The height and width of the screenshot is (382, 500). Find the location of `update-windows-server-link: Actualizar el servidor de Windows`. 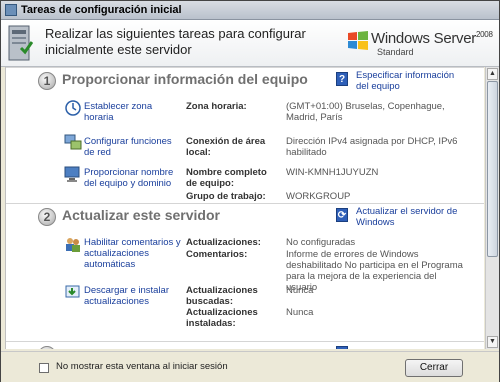

update-windows-server-link: Actualizar el servidor de Windows is located at coordinates (412, 217).